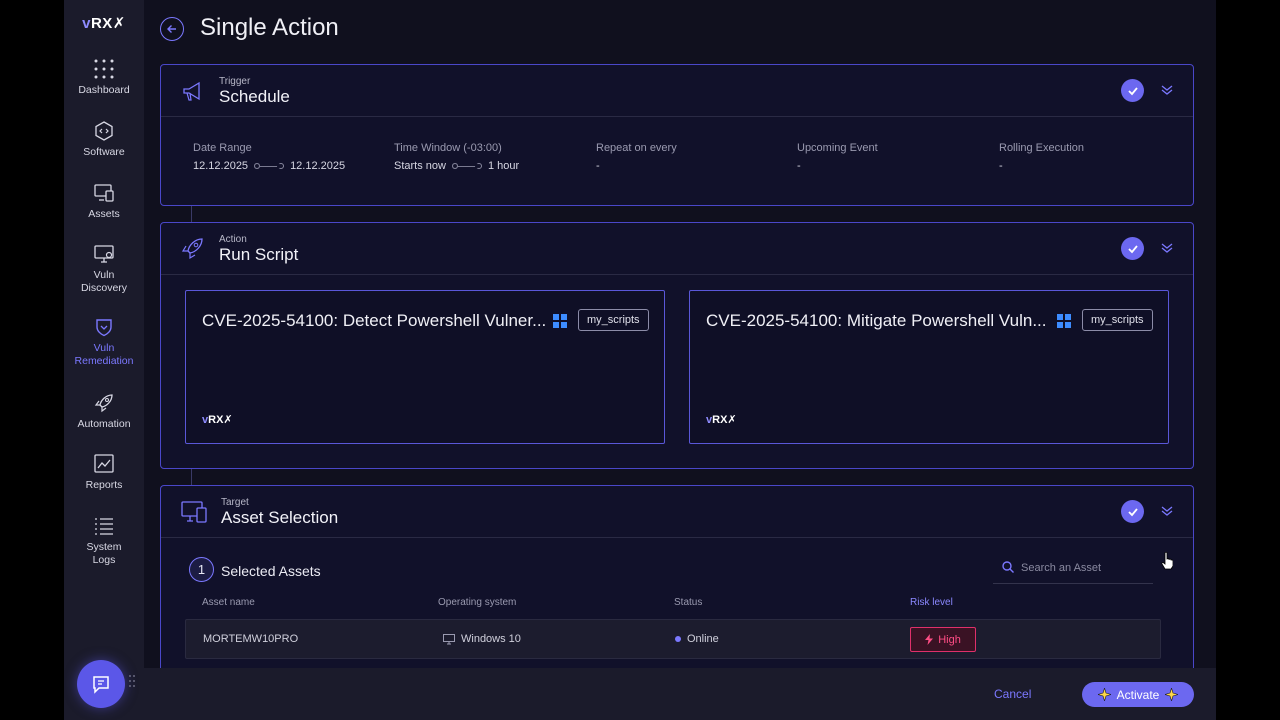 The height and width of the screenshot is (720, 1280). Describe the element at coordinates (104, 403) in the screenshot. I see `automation-rocket-icon` at that location.